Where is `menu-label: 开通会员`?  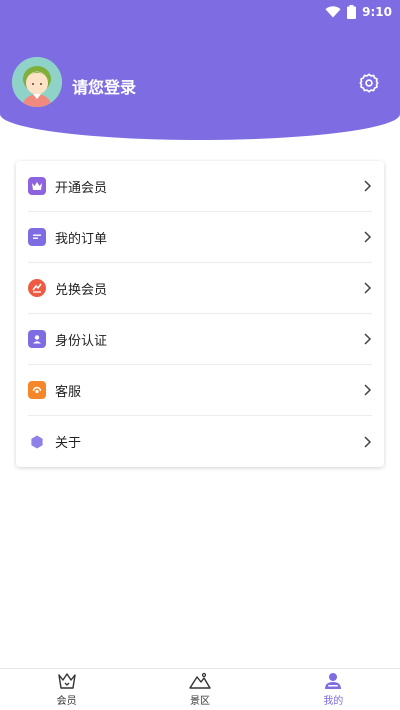 menu-label: 开通会员 is located at coordinates (81, 188).